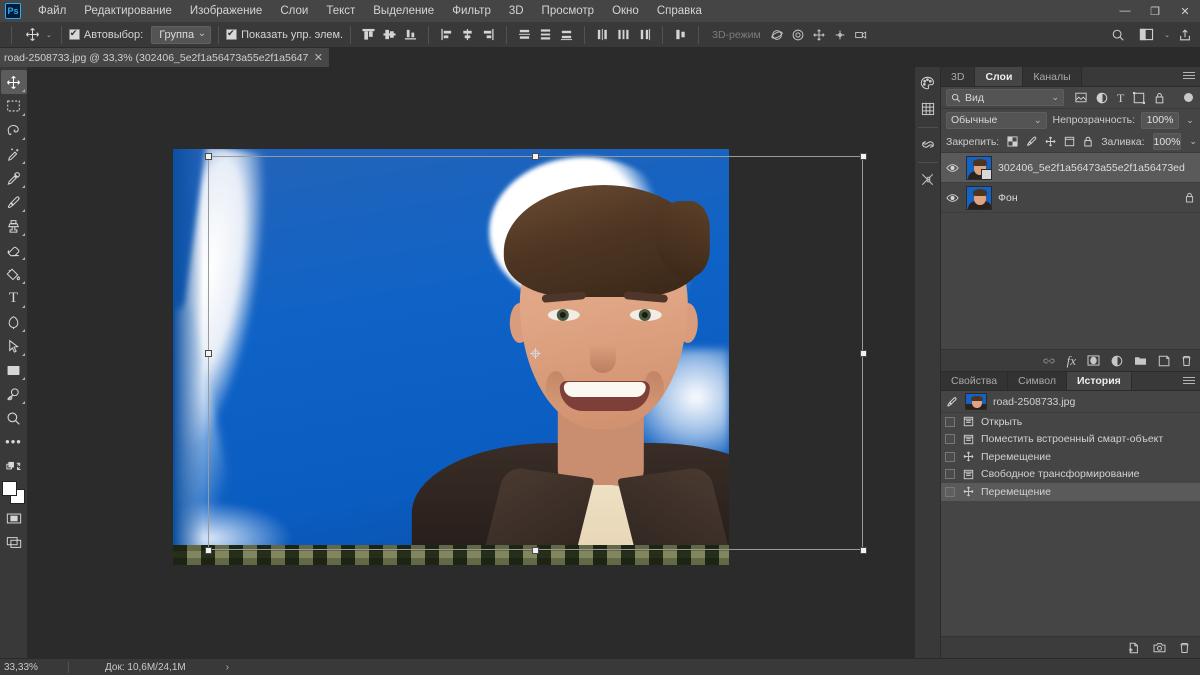  Describe the element at coordinates (1096, 168) in the screenshot. I see `layer-name: 302406_5e2f1a56473a55e2f1a56473ed` at that location.